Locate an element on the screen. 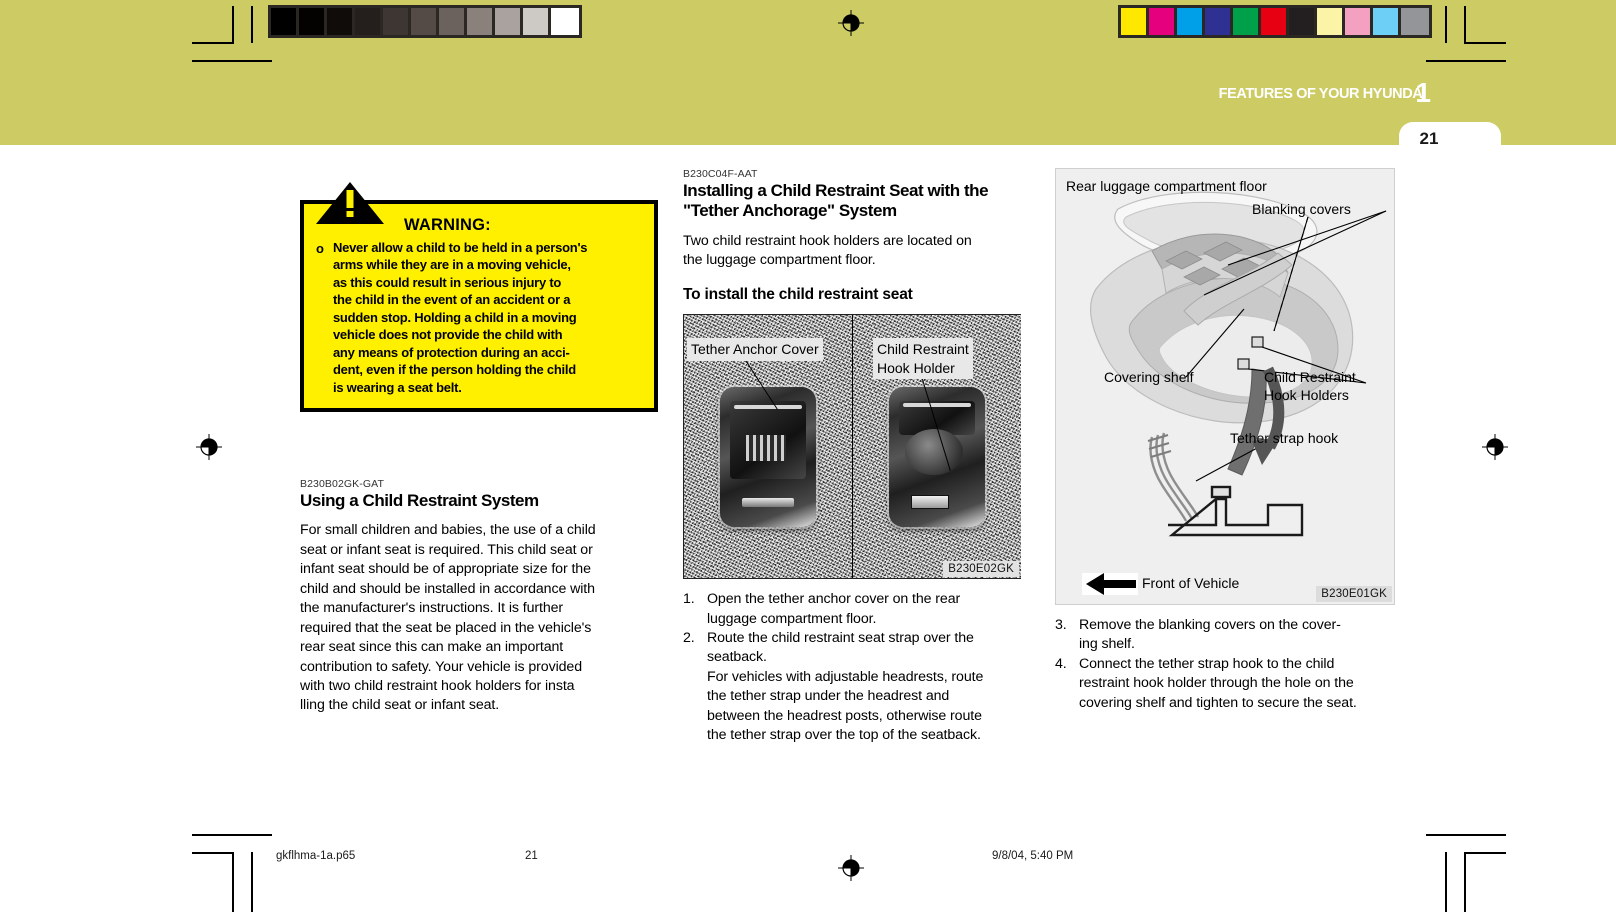 The height and width of the screenshot is (915, 1616). warning-triangle-icon is located at coordinates (350, 203).